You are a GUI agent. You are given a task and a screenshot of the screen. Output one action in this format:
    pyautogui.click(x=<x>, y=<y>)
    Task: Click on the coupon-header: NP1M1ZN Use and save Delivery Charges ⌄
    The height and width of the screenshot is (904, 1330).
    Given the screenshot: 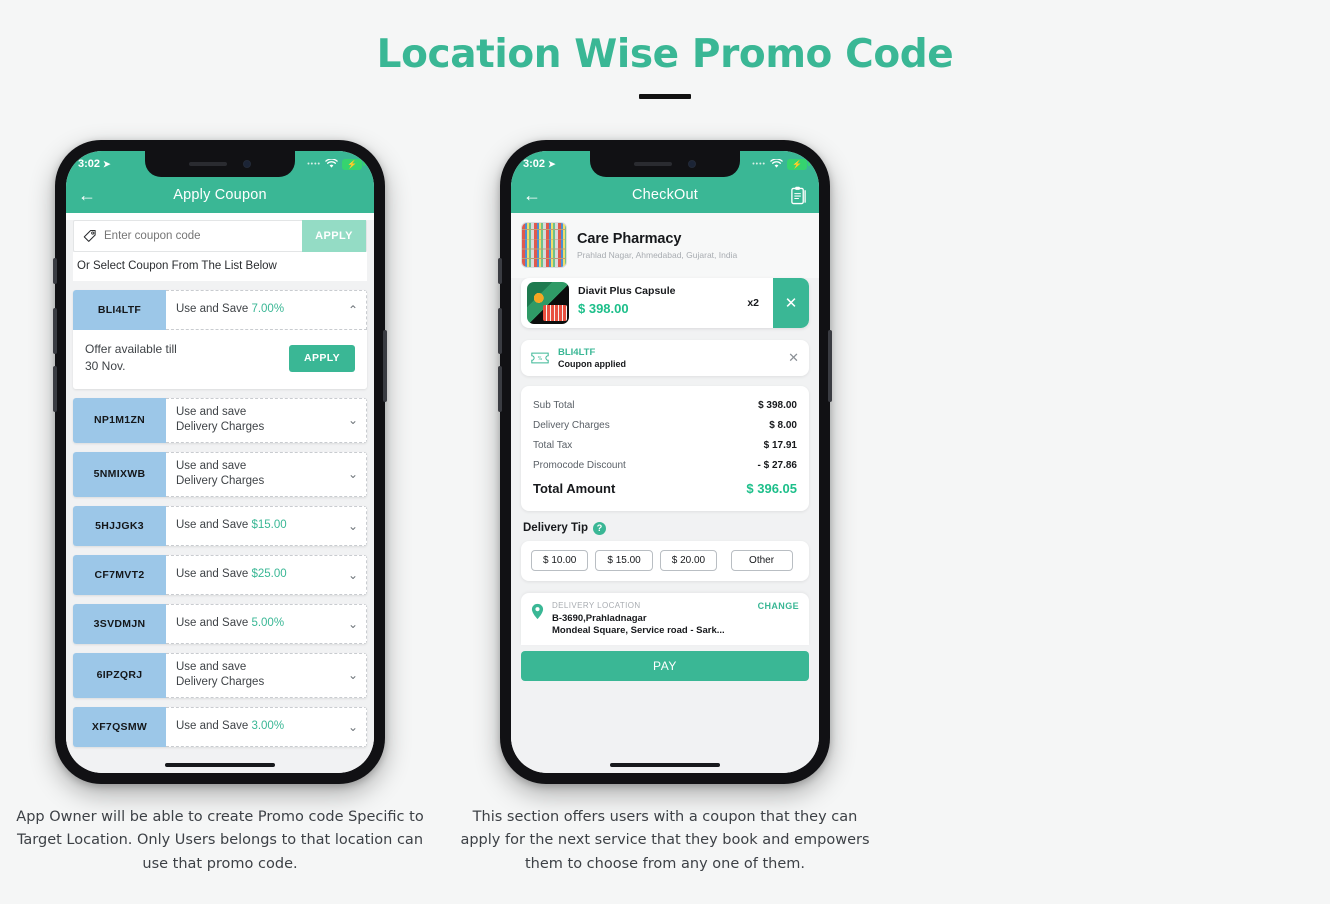 What is the action you would take?
    pyautogui.click(x=220, y=420)
    